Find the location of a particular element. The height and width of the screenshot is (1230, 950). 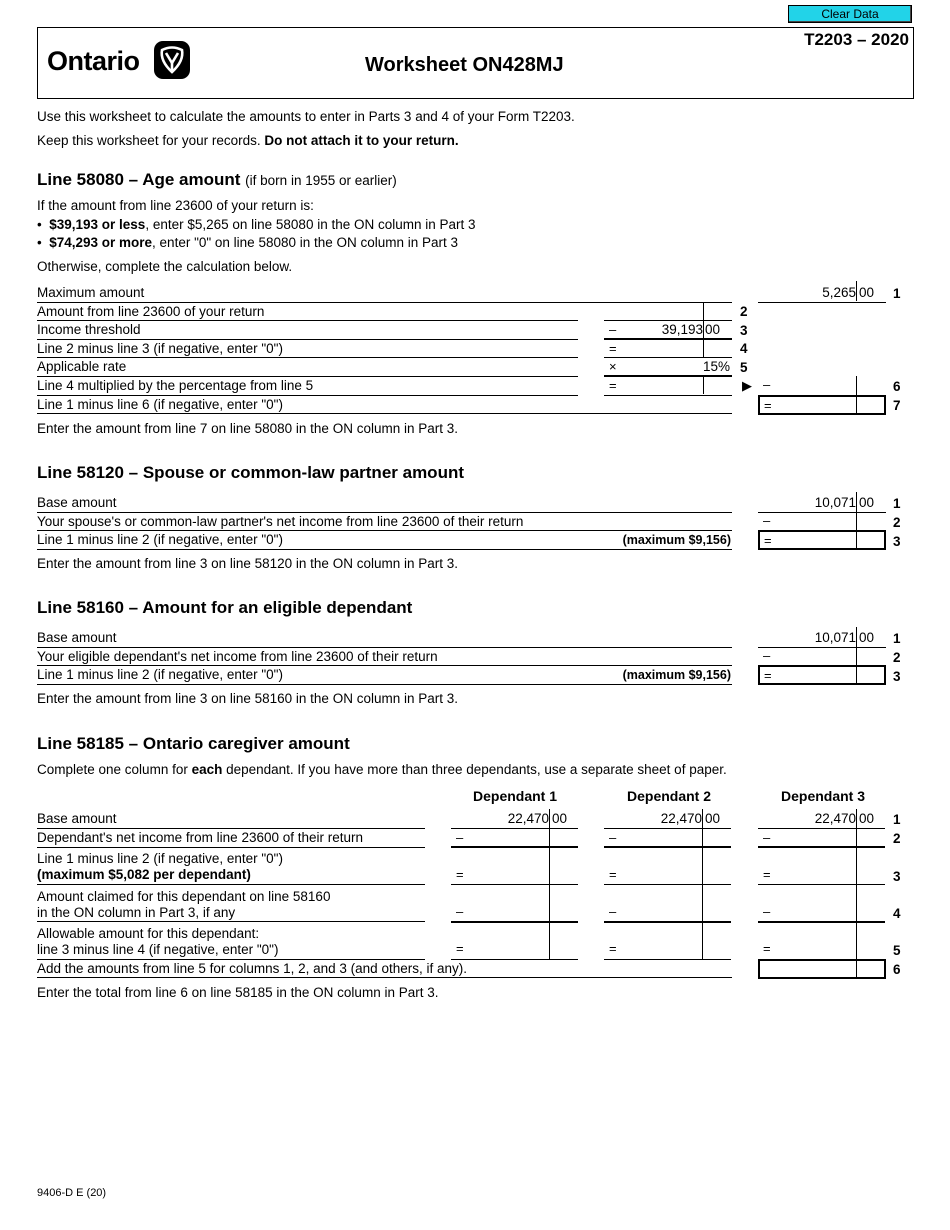

spouse-line-3-total-field: = is located at coordinates (822, 540).